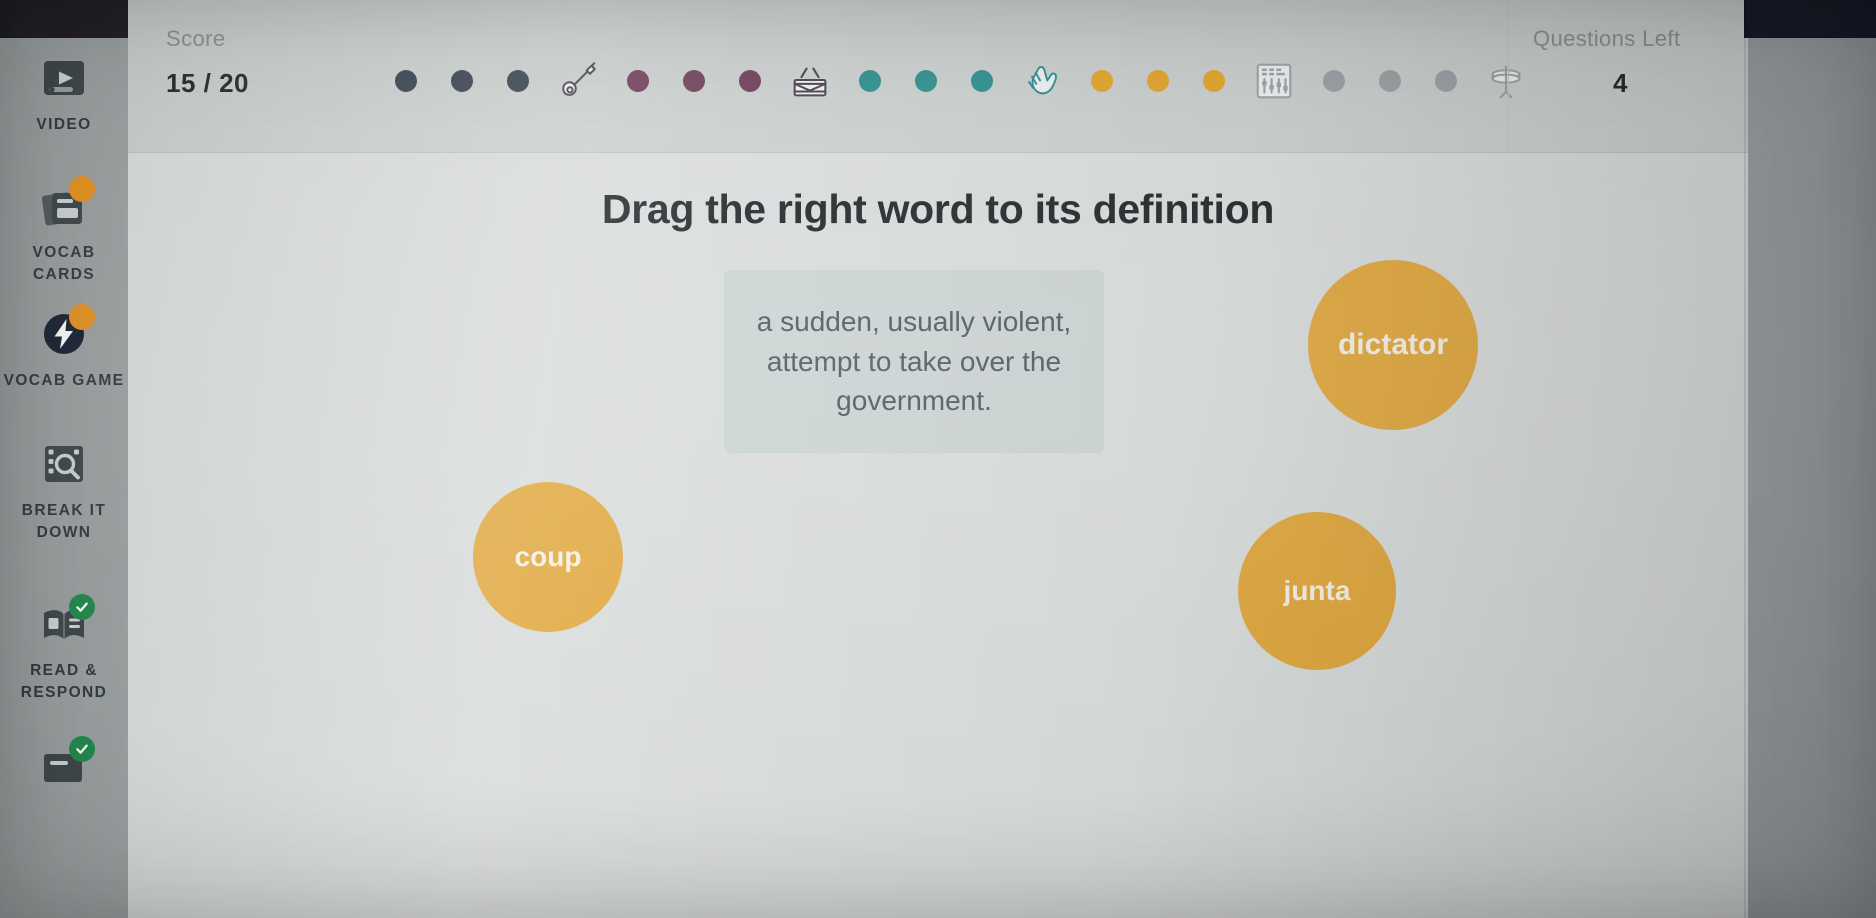 This screenshot has width=1876, height=918. What do you see at coordinates (64, 19) in the screenshot?
I see `screen-bezel-top-left` at bounding box center [64, 19].